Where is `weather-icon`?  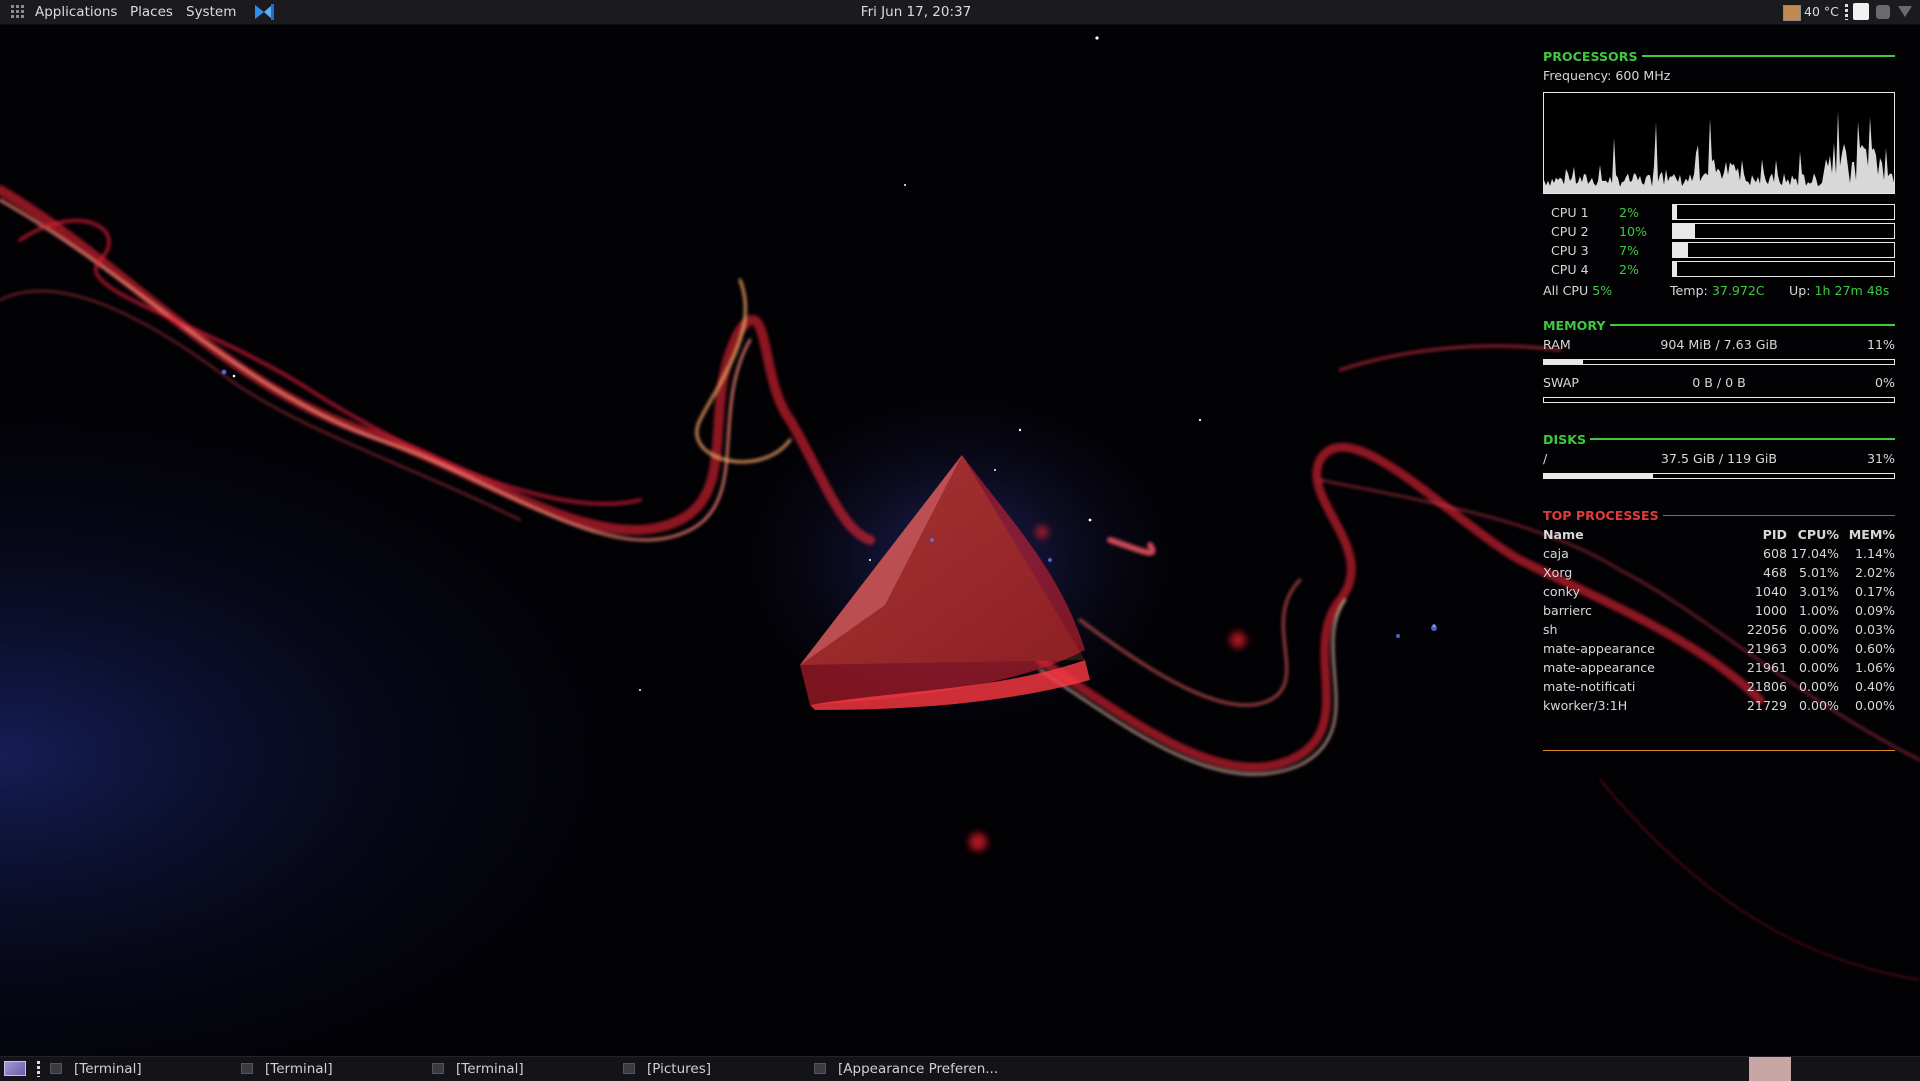 weather-icon is located at coordinates (1792, 13).